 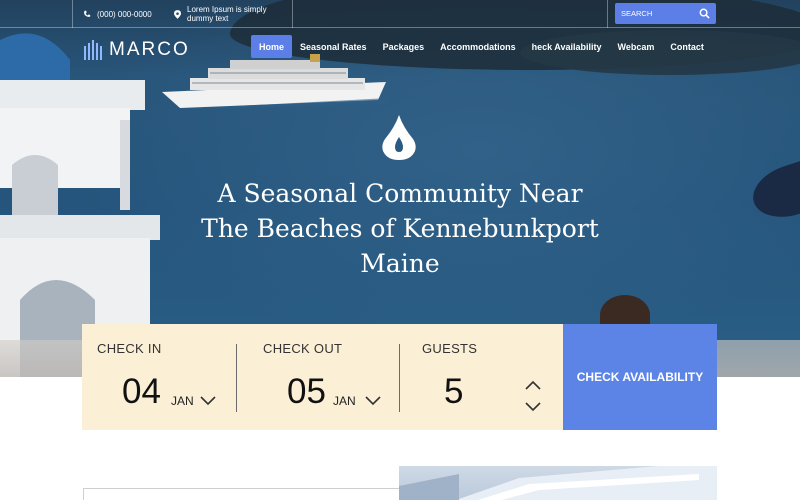 What do you see at coordinates (399, 137) in the screenshot?
I see `water-drop-icon` at bounding box center [399, 137].